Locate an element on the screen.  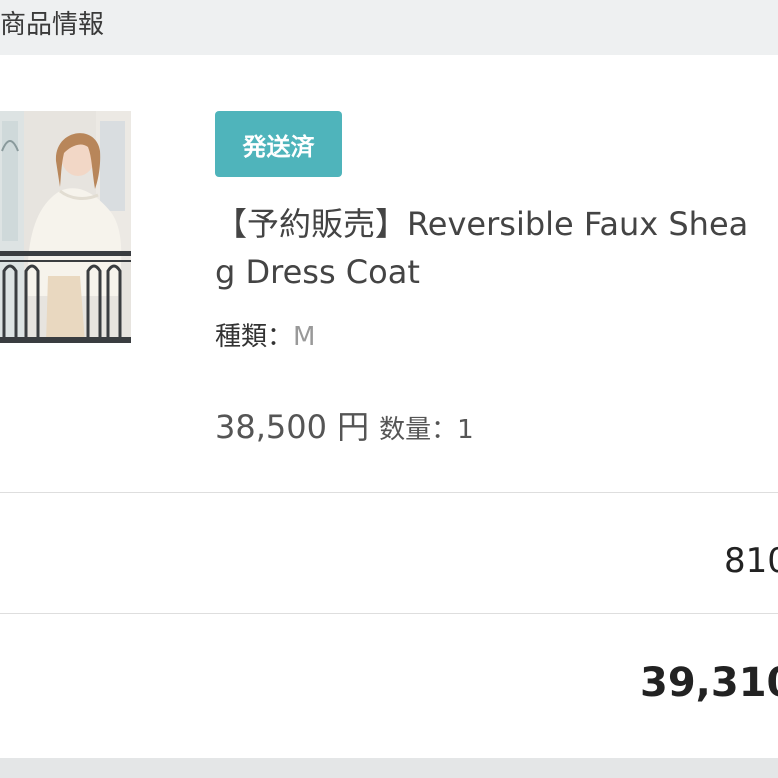
product-title-line-1: 【予約販売】Reversible Faux Shea is located at coordinates (496, 224).